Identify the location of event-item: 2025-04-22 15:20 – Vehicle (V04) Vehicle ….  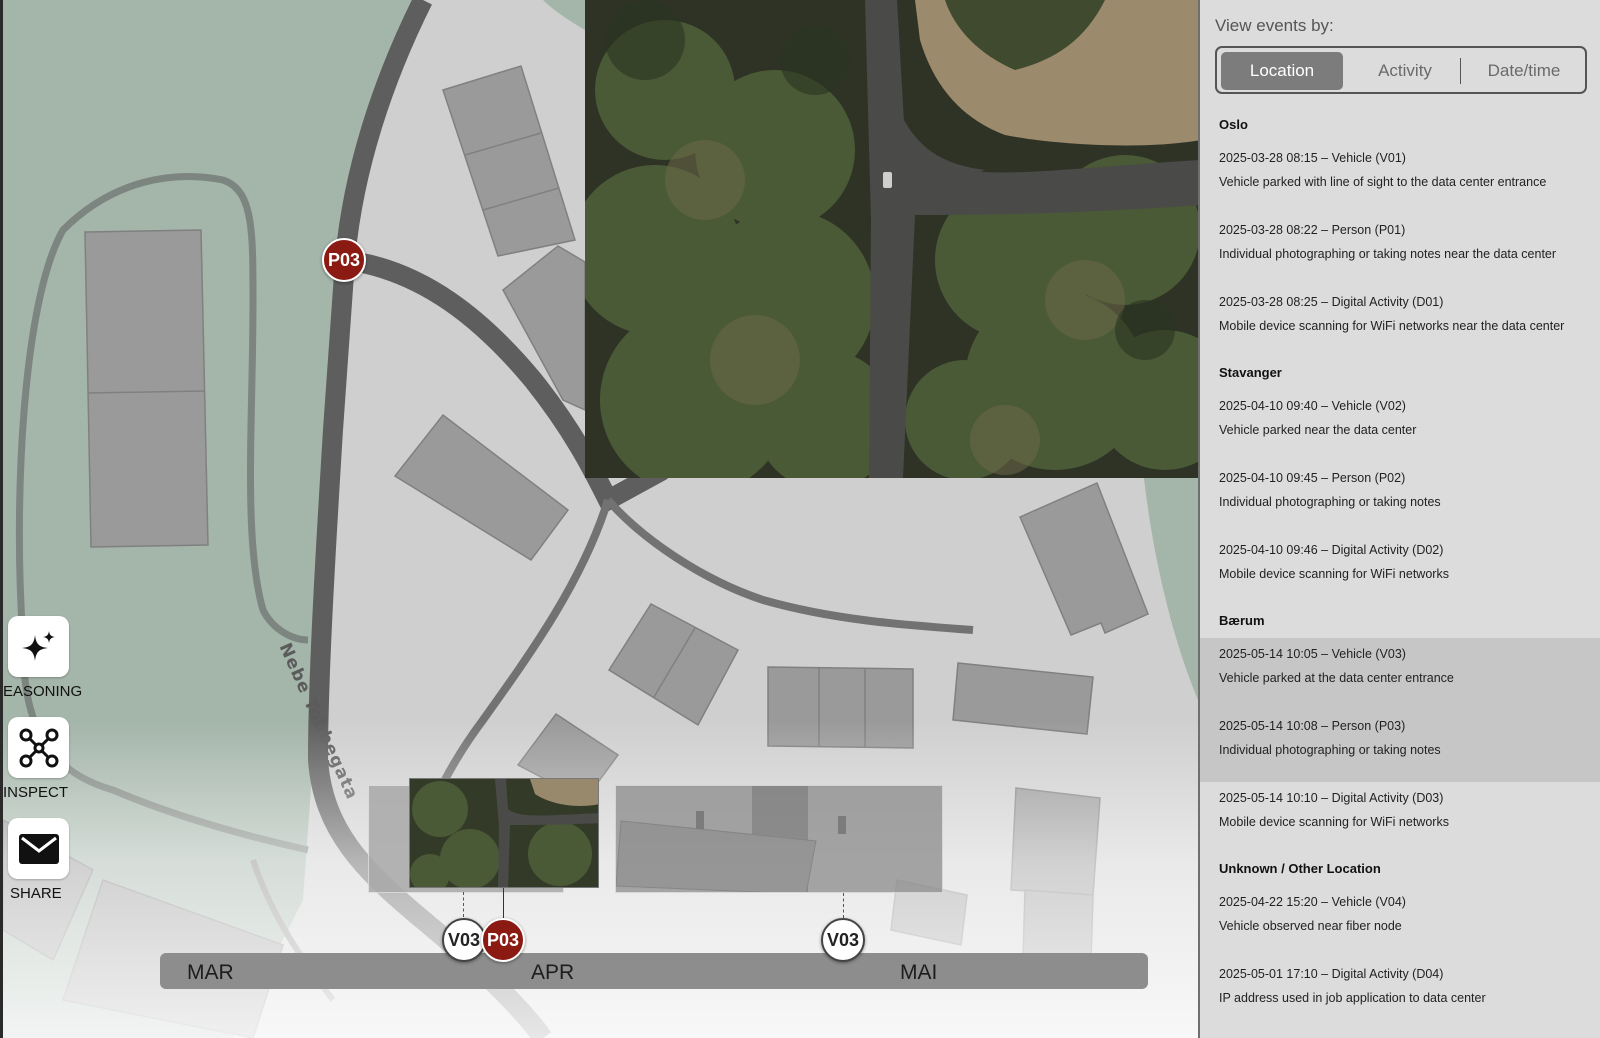
(1400, 922).